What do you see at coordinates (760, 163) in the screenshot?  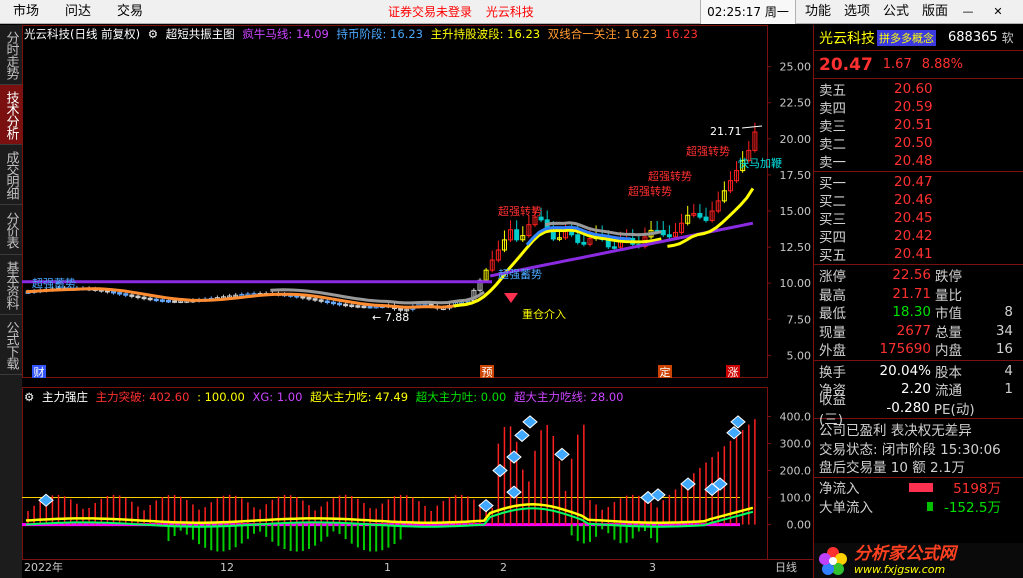 I see `fast-horse-label: 快马加鞭` at bounding box center [760, 163].